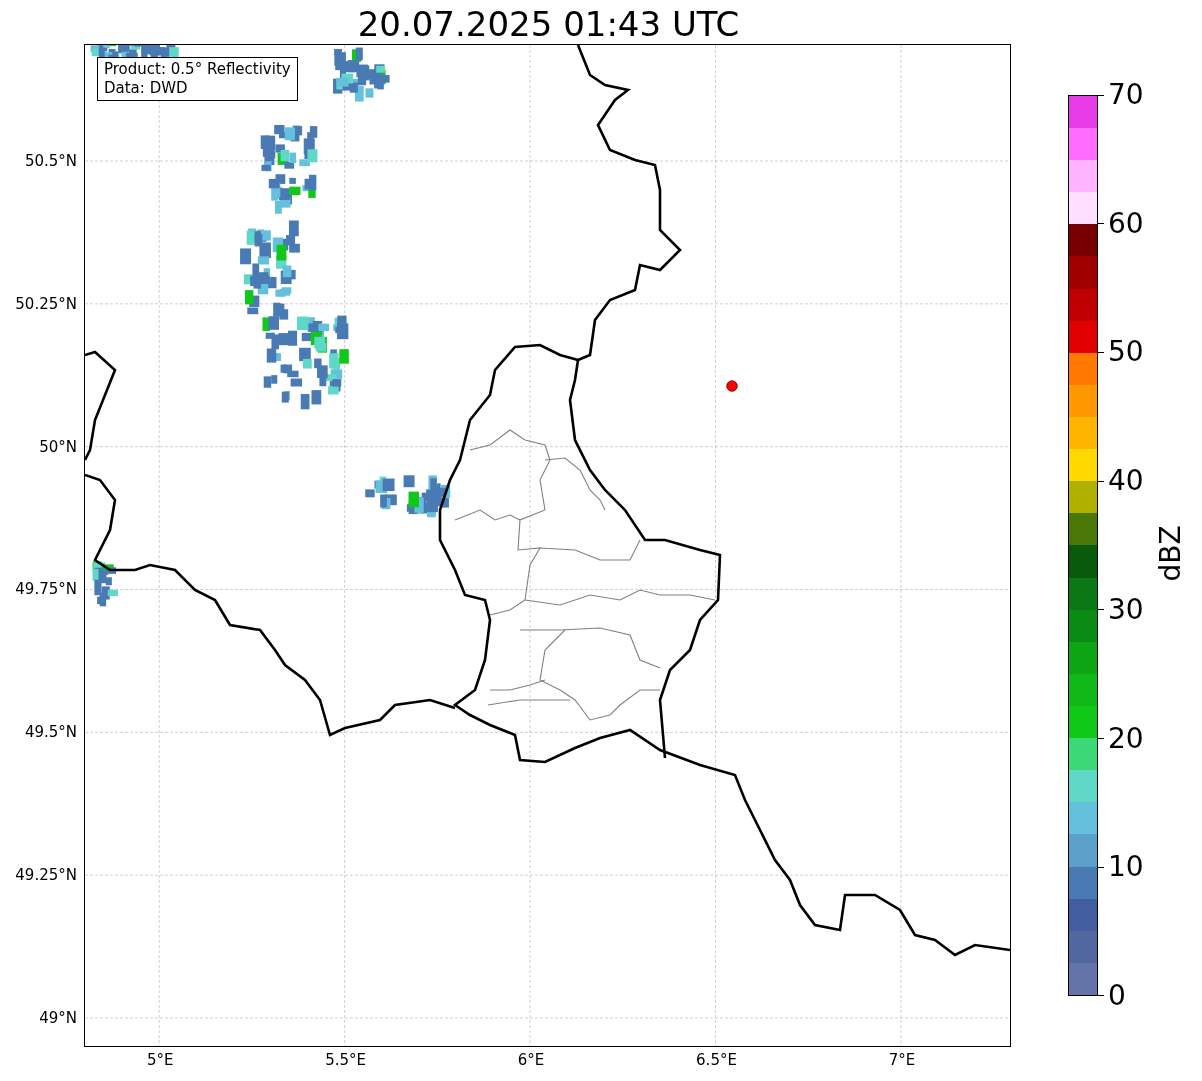 The width and height of the screenshot is (1202, 1081). I want to click on colorbar-tick-label: 0, so click(1117, 995).